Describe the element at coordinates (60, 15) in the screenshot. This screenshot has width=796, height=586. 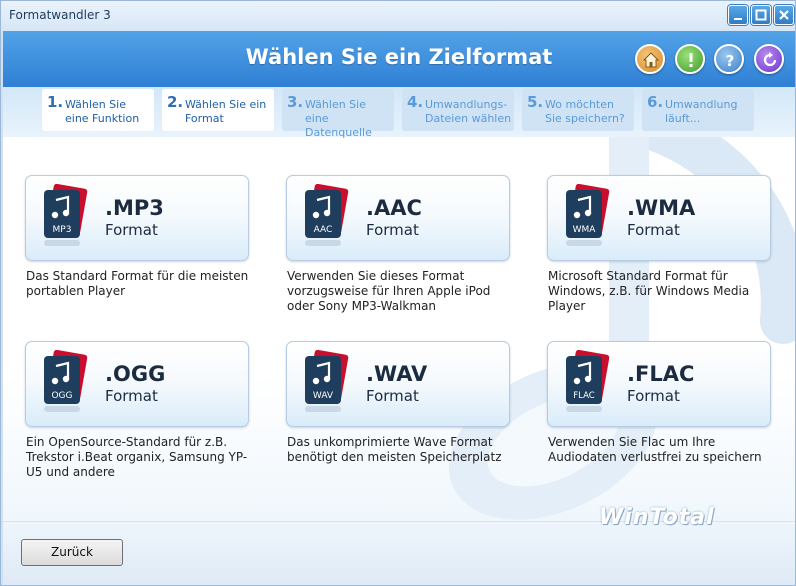
I see `window-title: Formatwandler 3` at that location.